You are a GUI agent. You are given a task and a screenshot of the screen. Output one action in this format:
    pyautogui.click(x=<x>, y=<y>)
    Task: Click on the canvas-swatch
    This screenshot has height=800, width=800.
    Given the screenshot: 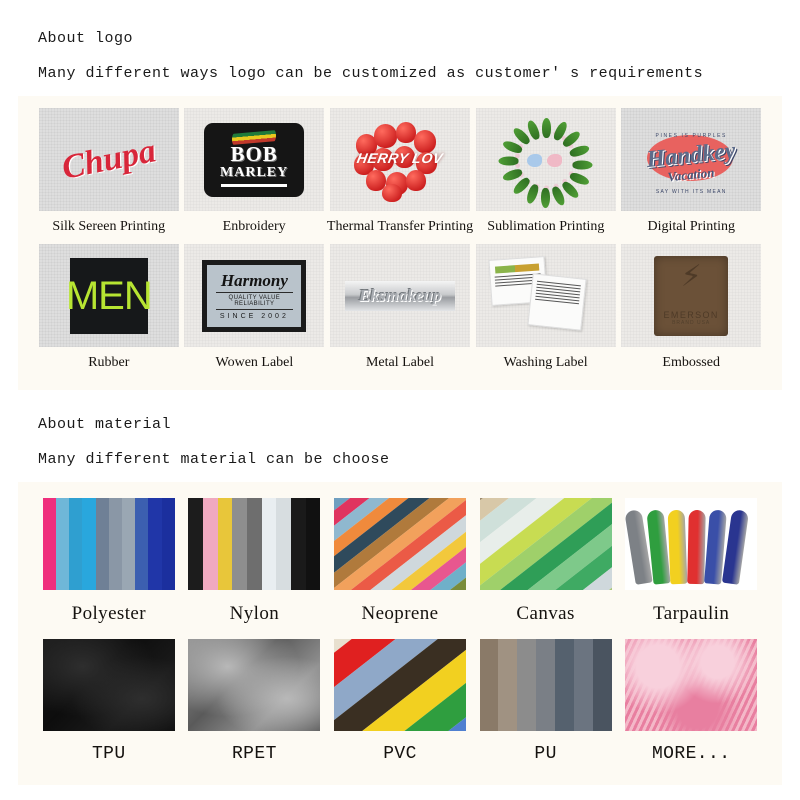 What is the action you would take?
    pyautogui.click(x=546, y=544)
    